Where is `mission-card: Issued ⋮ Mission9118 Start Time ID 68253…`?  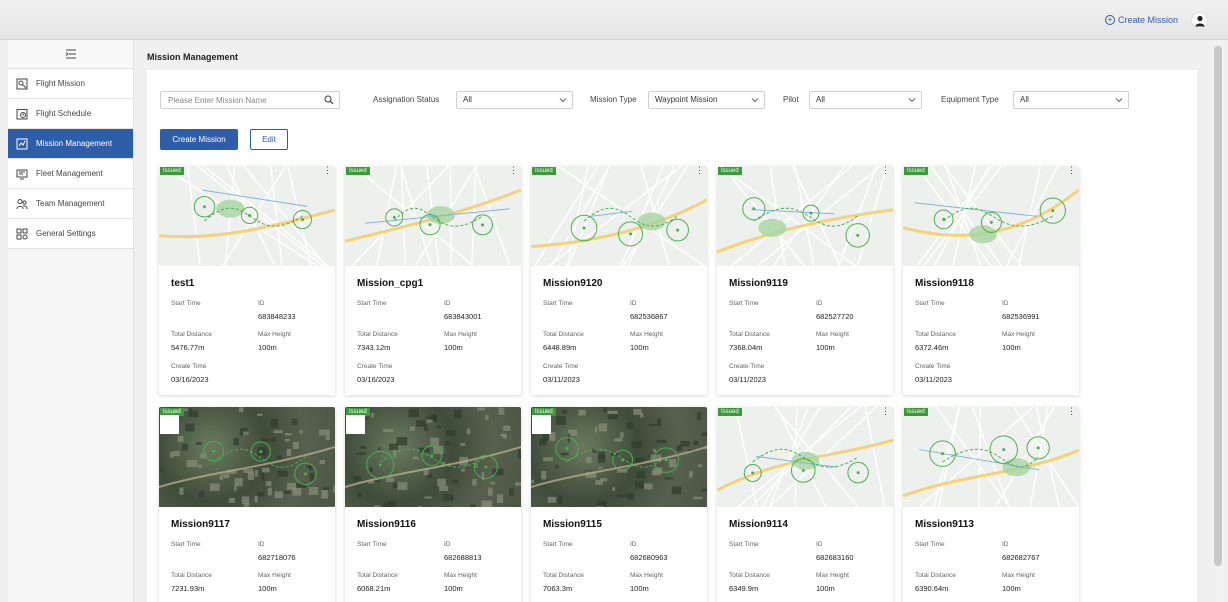 mission-card: Issued ⋮ Mission9118 Start Time ID 68253… is located at coordinates (991, 280).